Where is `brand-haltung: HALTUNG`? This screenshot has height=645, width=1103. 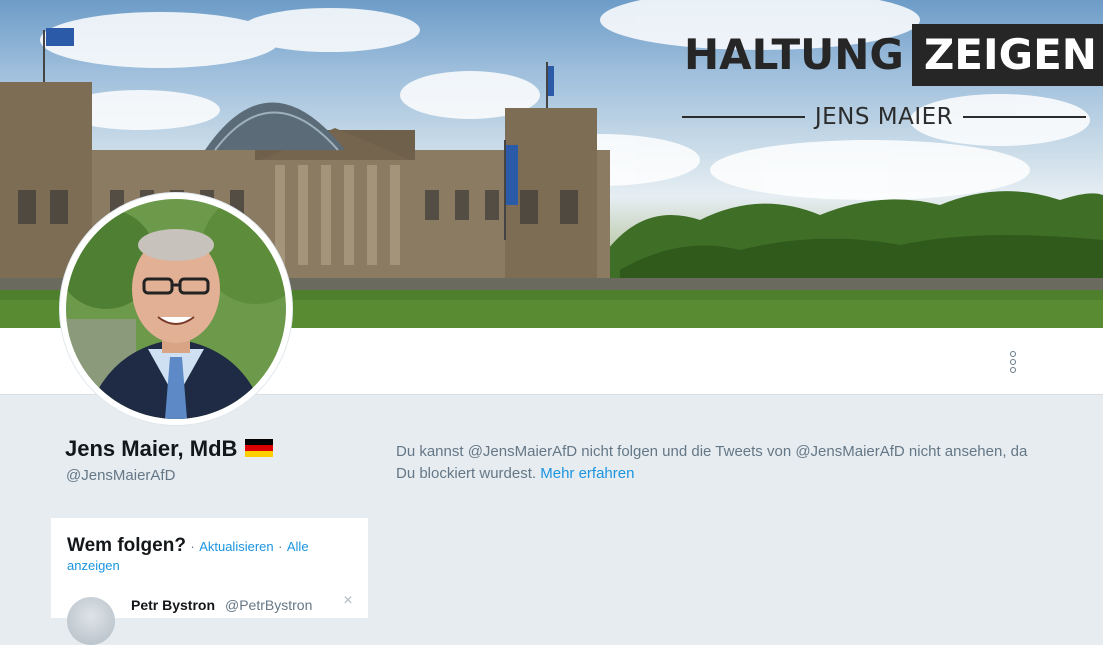
brand-haltung: HALTUNG is located at coordinates (794, 54).